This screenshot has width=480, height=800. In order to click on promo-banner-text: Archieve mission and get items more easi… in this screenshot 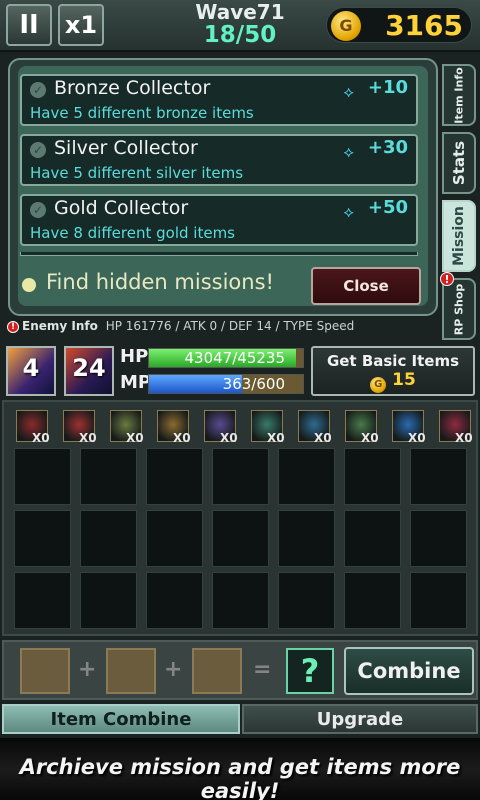, I will do `click(240, 777)`.